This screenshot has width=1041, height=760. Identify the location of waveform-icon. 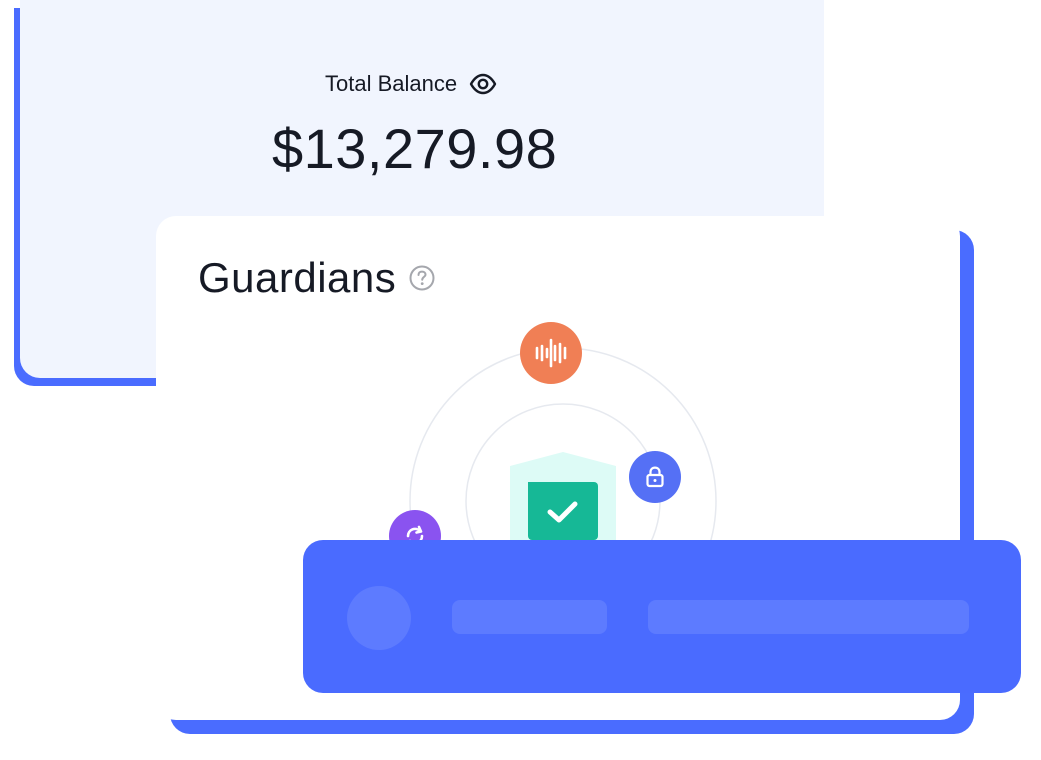
(551, 353).